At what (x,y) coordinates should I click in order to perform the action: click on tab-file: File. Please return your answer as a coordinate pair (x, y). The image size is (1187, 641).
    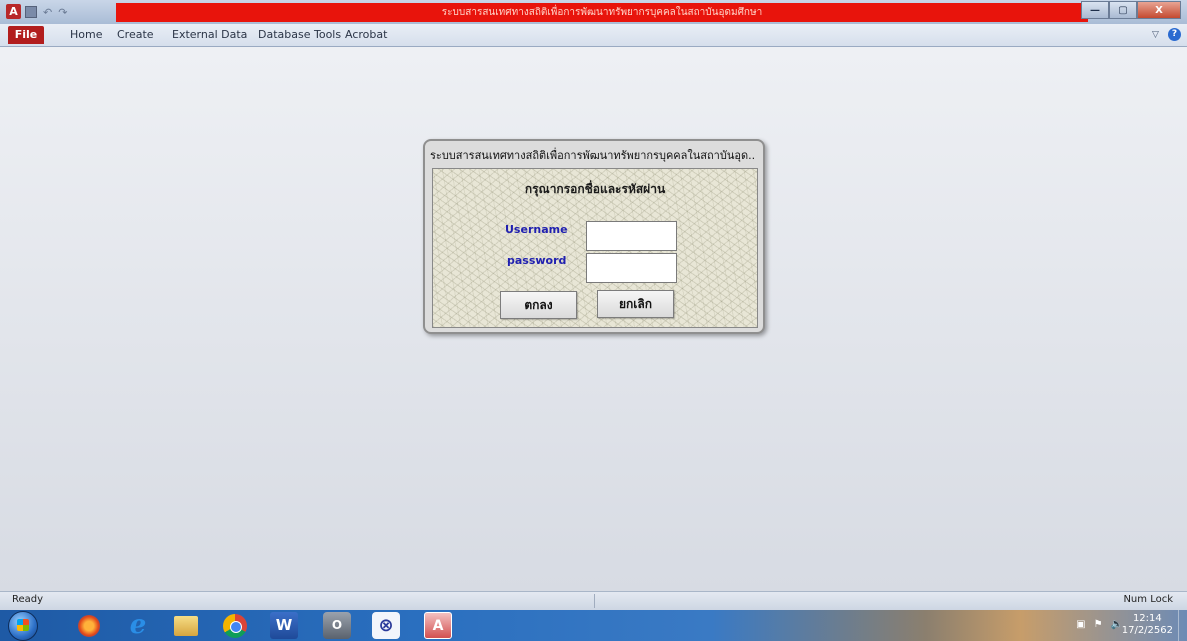
    Looking at the image, I should click on (26, 35).